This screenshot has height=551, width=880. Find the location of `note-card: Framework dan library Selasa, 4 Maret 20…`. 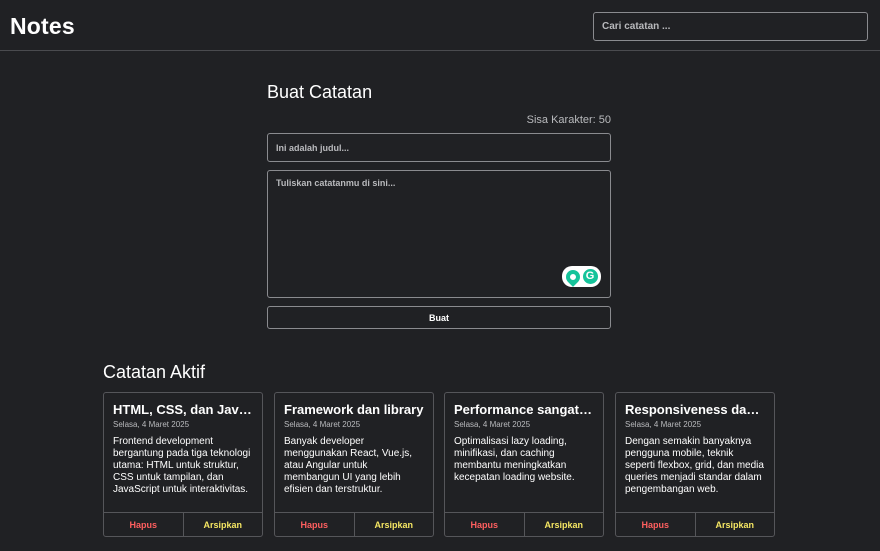

note-card: Framework dan library Selasa, 4 Maret 20… is located at coordinates (354, 464).